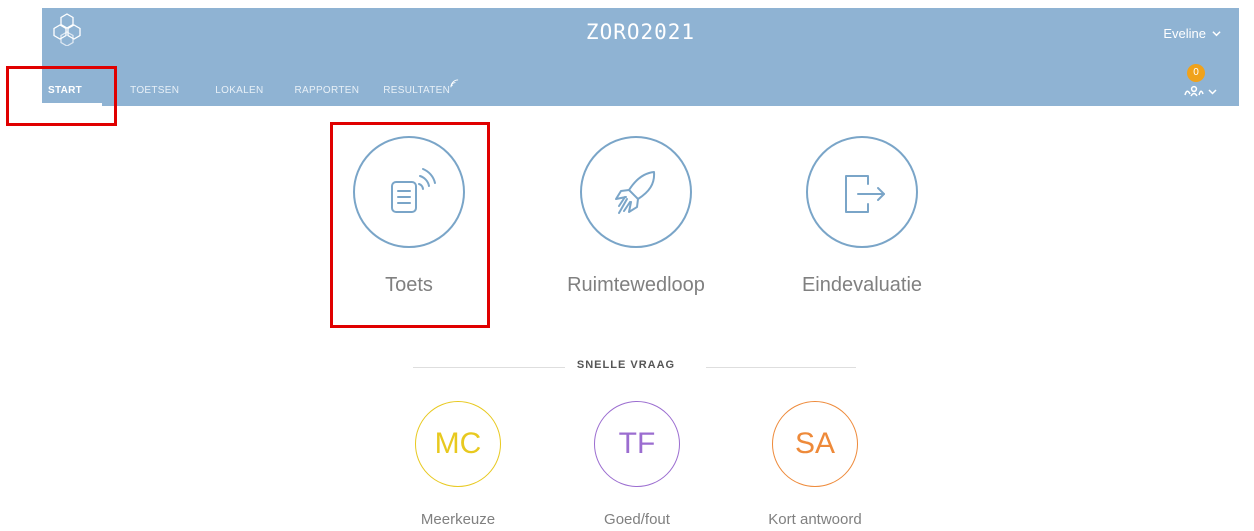  I want to click on tab-rapporten-label: RAPPORTEN, so click(327, 90).